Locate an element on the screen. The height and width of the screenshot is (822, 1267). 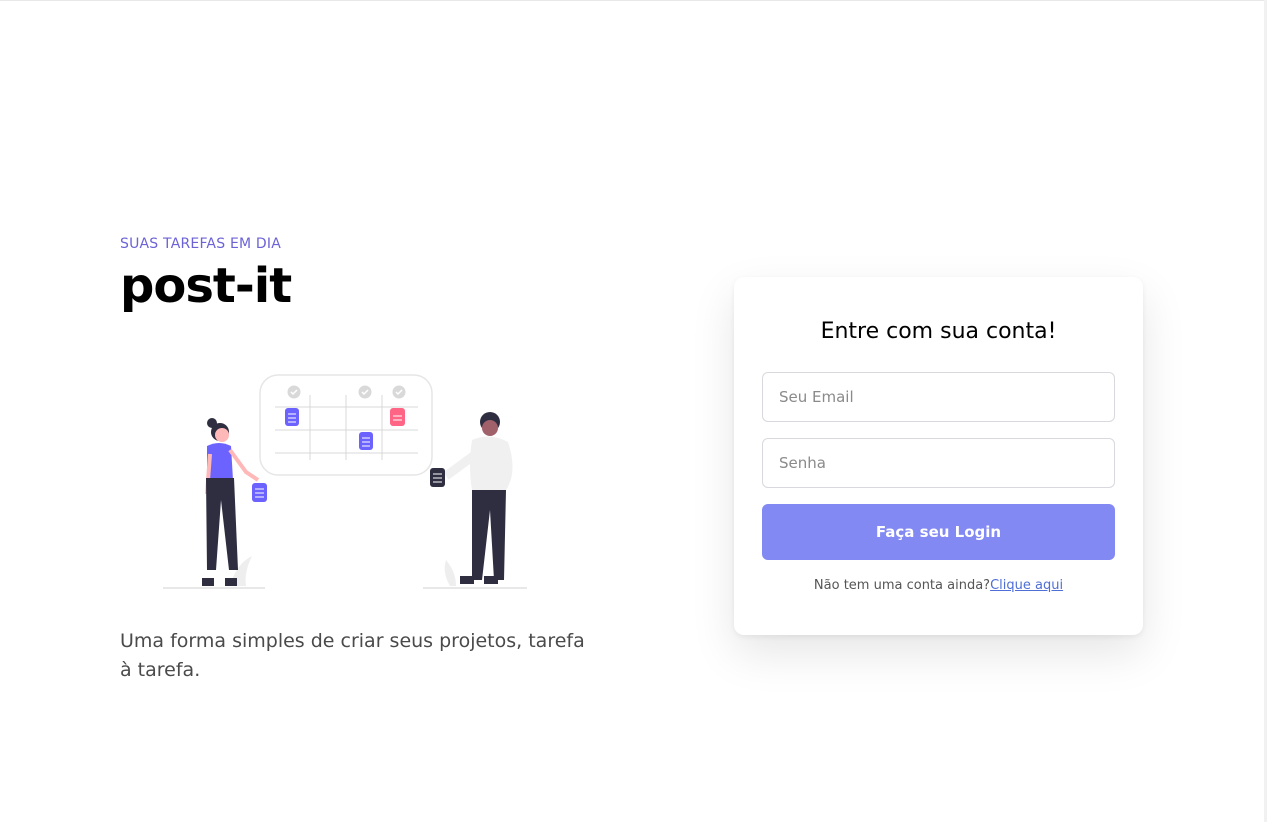
hero-eyebrow: SUAS TAREFAS EM DIA is located at coordinates (201, 244).